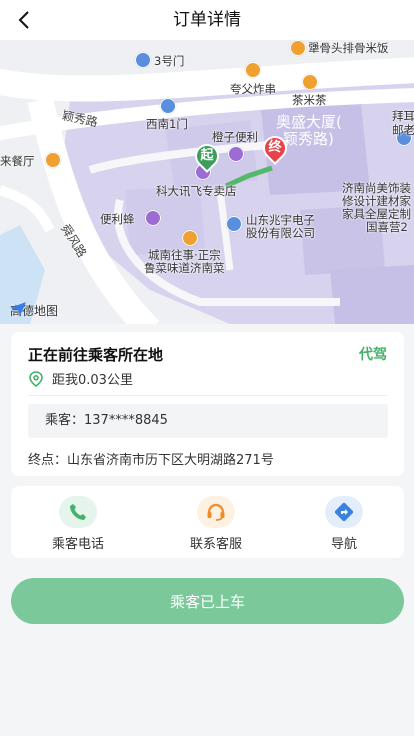 The height and width of the screenshot is (736, 414). What do you see at coordinates (53, 160) in the screenshot?
I see `poi-laicanting-icon` at bounding box center [53, 160].